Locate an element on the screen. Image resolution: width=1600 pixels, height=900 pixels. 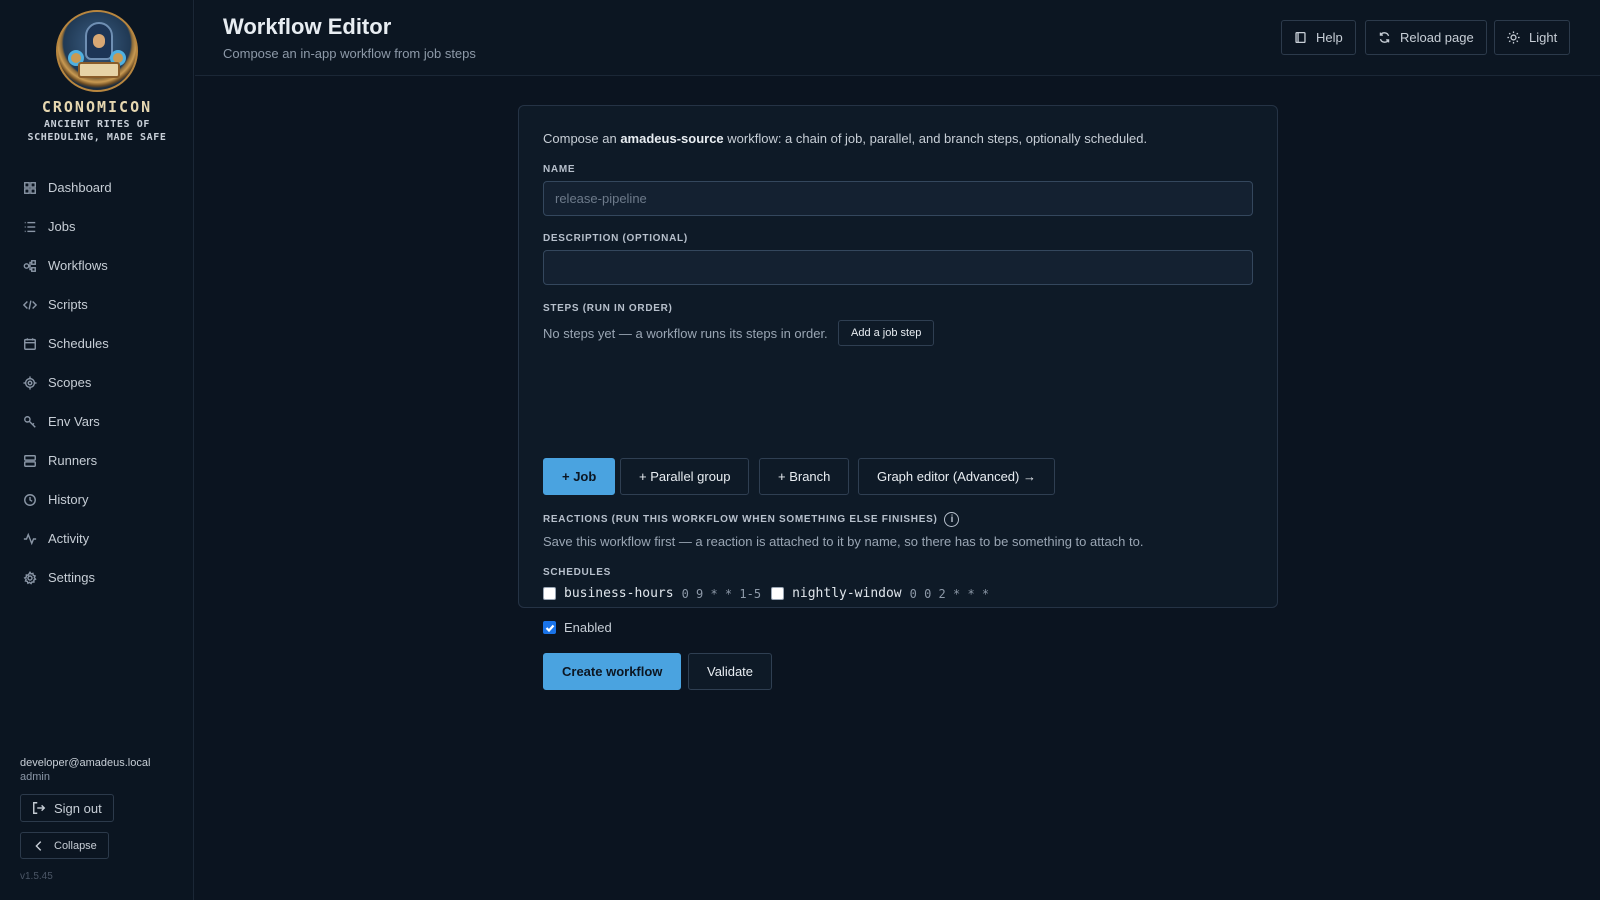
server-icon is located at coordinates (30, 461).